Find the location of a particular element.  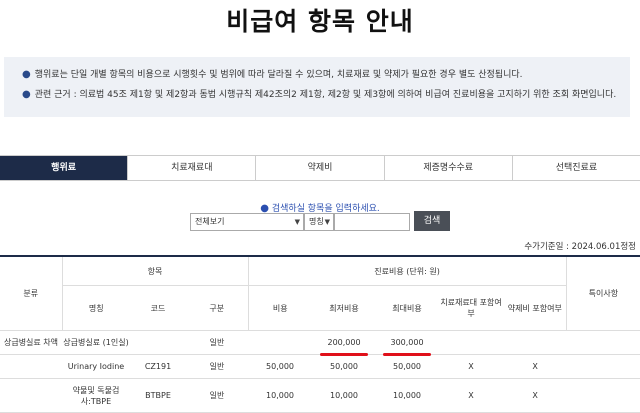

col-category: 분류 is located at coordinates (31, 293).